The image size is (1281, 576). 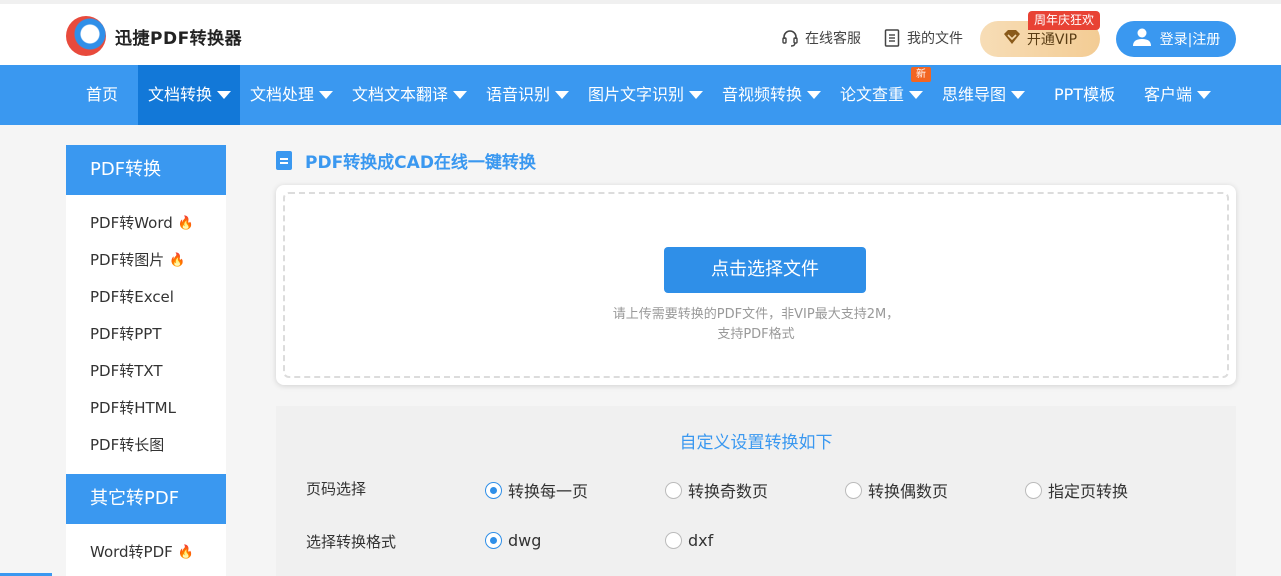 I want to click on nav-av-convert: 音视频转换, so click(x=772, y=95).